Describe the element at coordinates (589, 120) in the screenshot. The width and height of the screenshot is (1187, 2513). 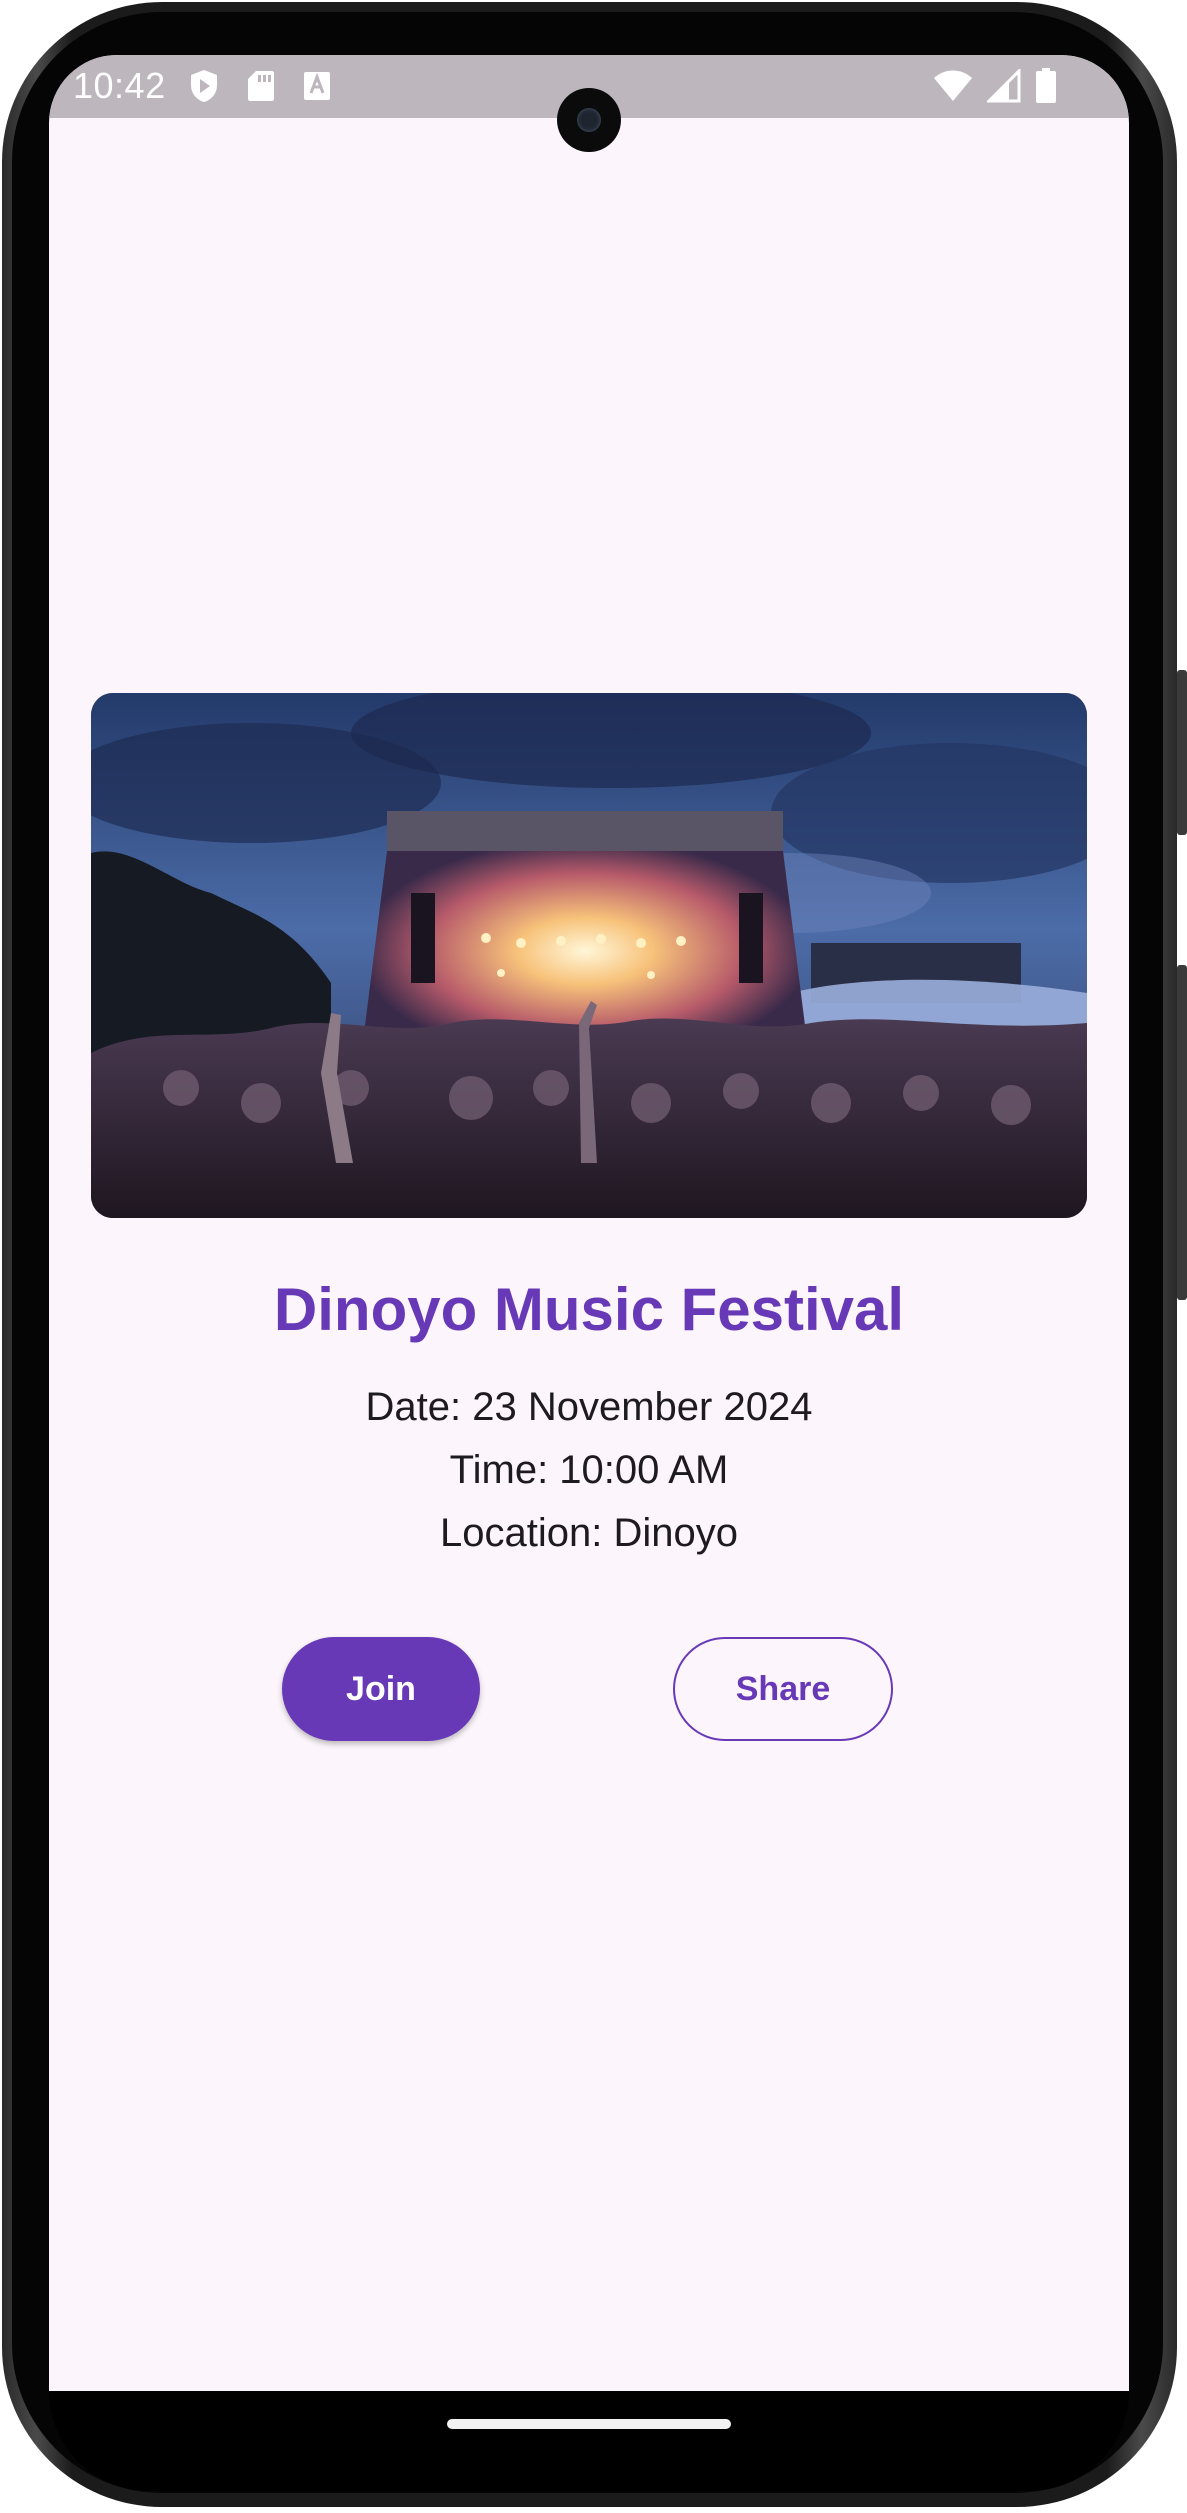
I see `front-camera` at that location.